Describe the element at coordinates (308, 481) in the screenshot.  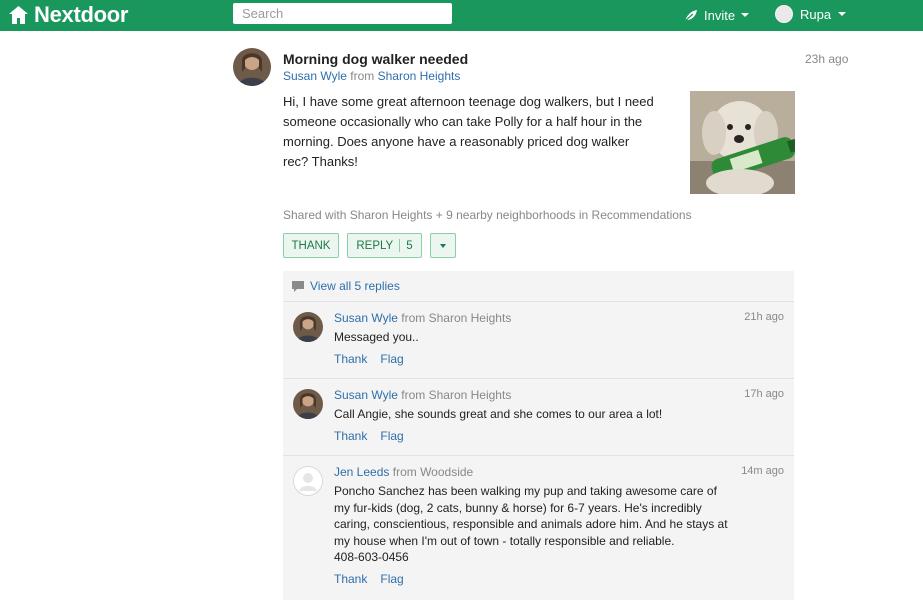
I see `reply-author-avatar-placeholder` at that location.